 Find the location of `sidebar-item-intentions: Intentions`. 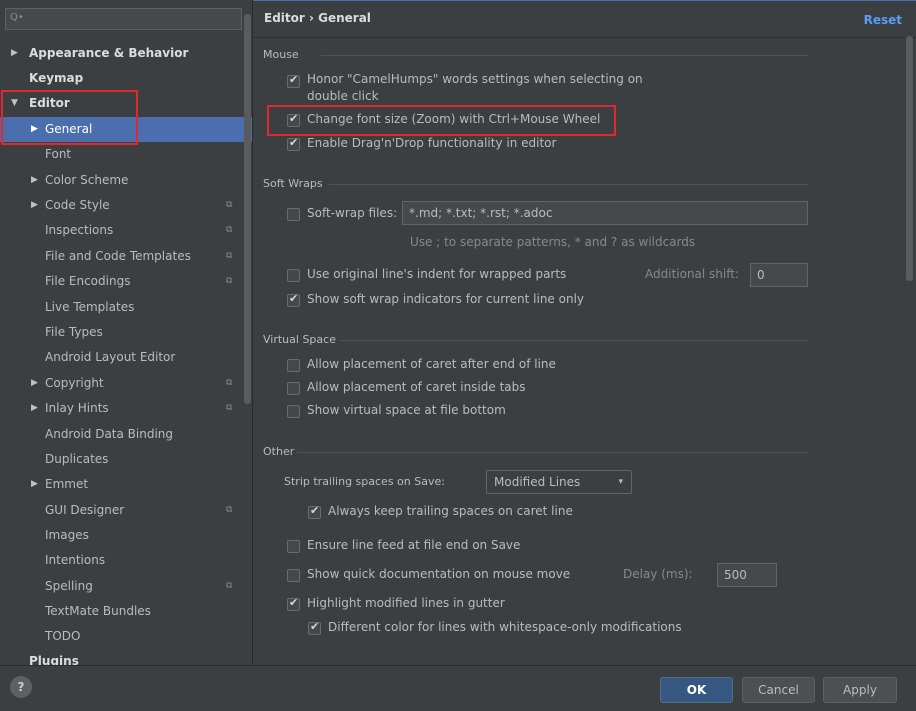

sidebar-item-intentions: Intentions is located at coordinates (126, 560).